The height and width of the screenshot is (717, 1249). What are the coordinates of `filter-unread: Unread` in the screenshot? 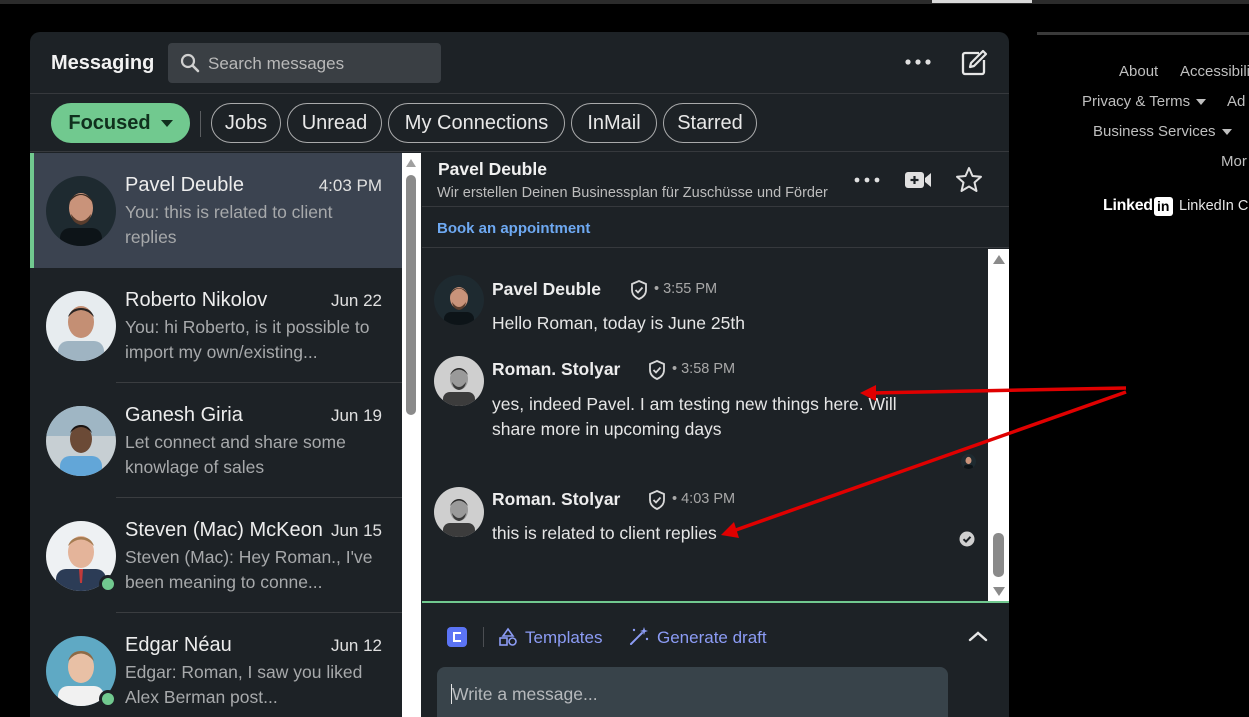 It's located at (334, 123).